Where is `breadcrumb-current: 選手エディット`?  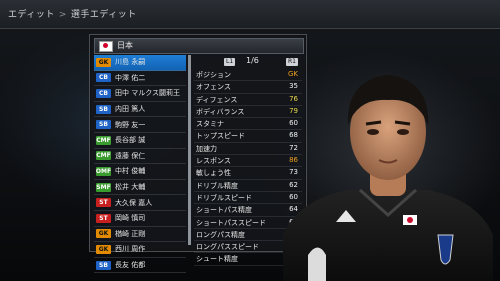 breadcrumb-current: 選手エディット is located at coordinates (103, 15).